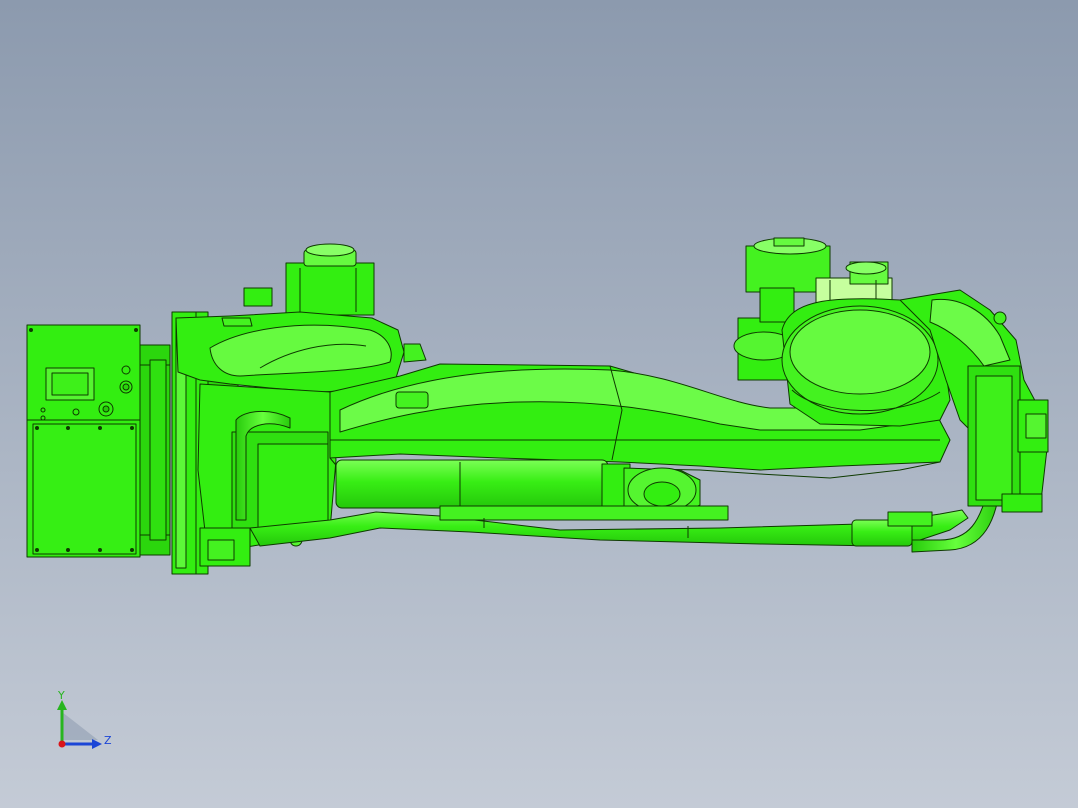  Describe the element at coordinates (108, 740) in the screenshot. I see `z-axis-label: Z` at that location.